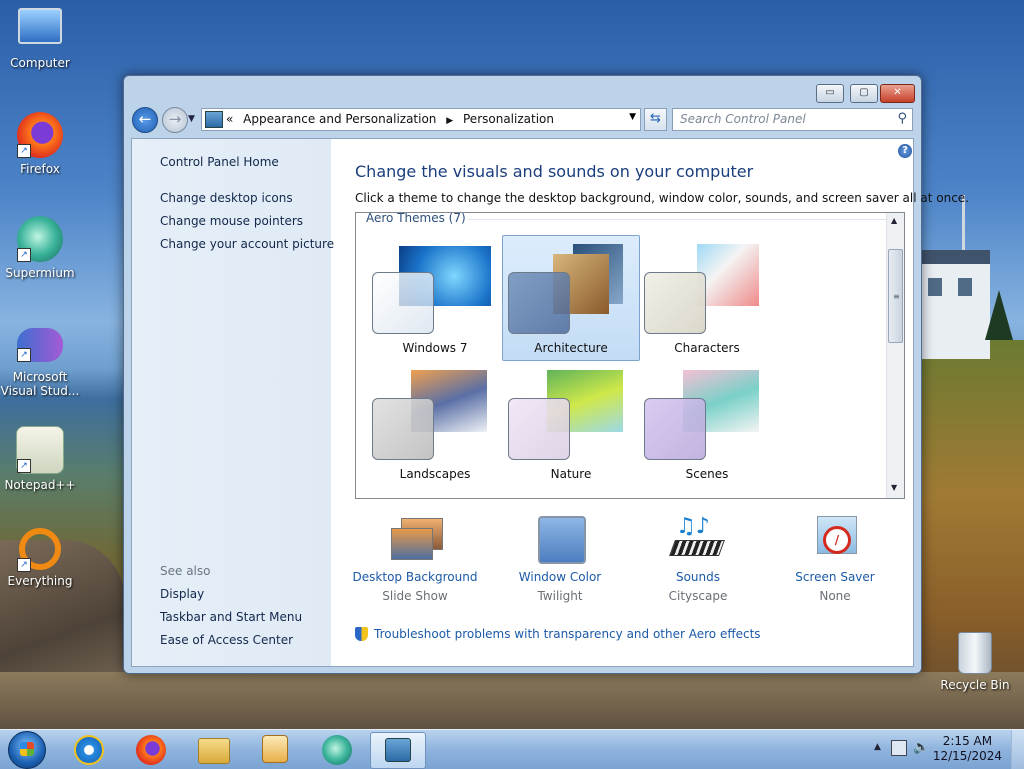 Image resolution: width=1024 pixels, height=769 pixels. Describe the element at coordinates (191, 119) in the screenshot. I see `recent-pages-dropdown-icon: ▼` at that location.